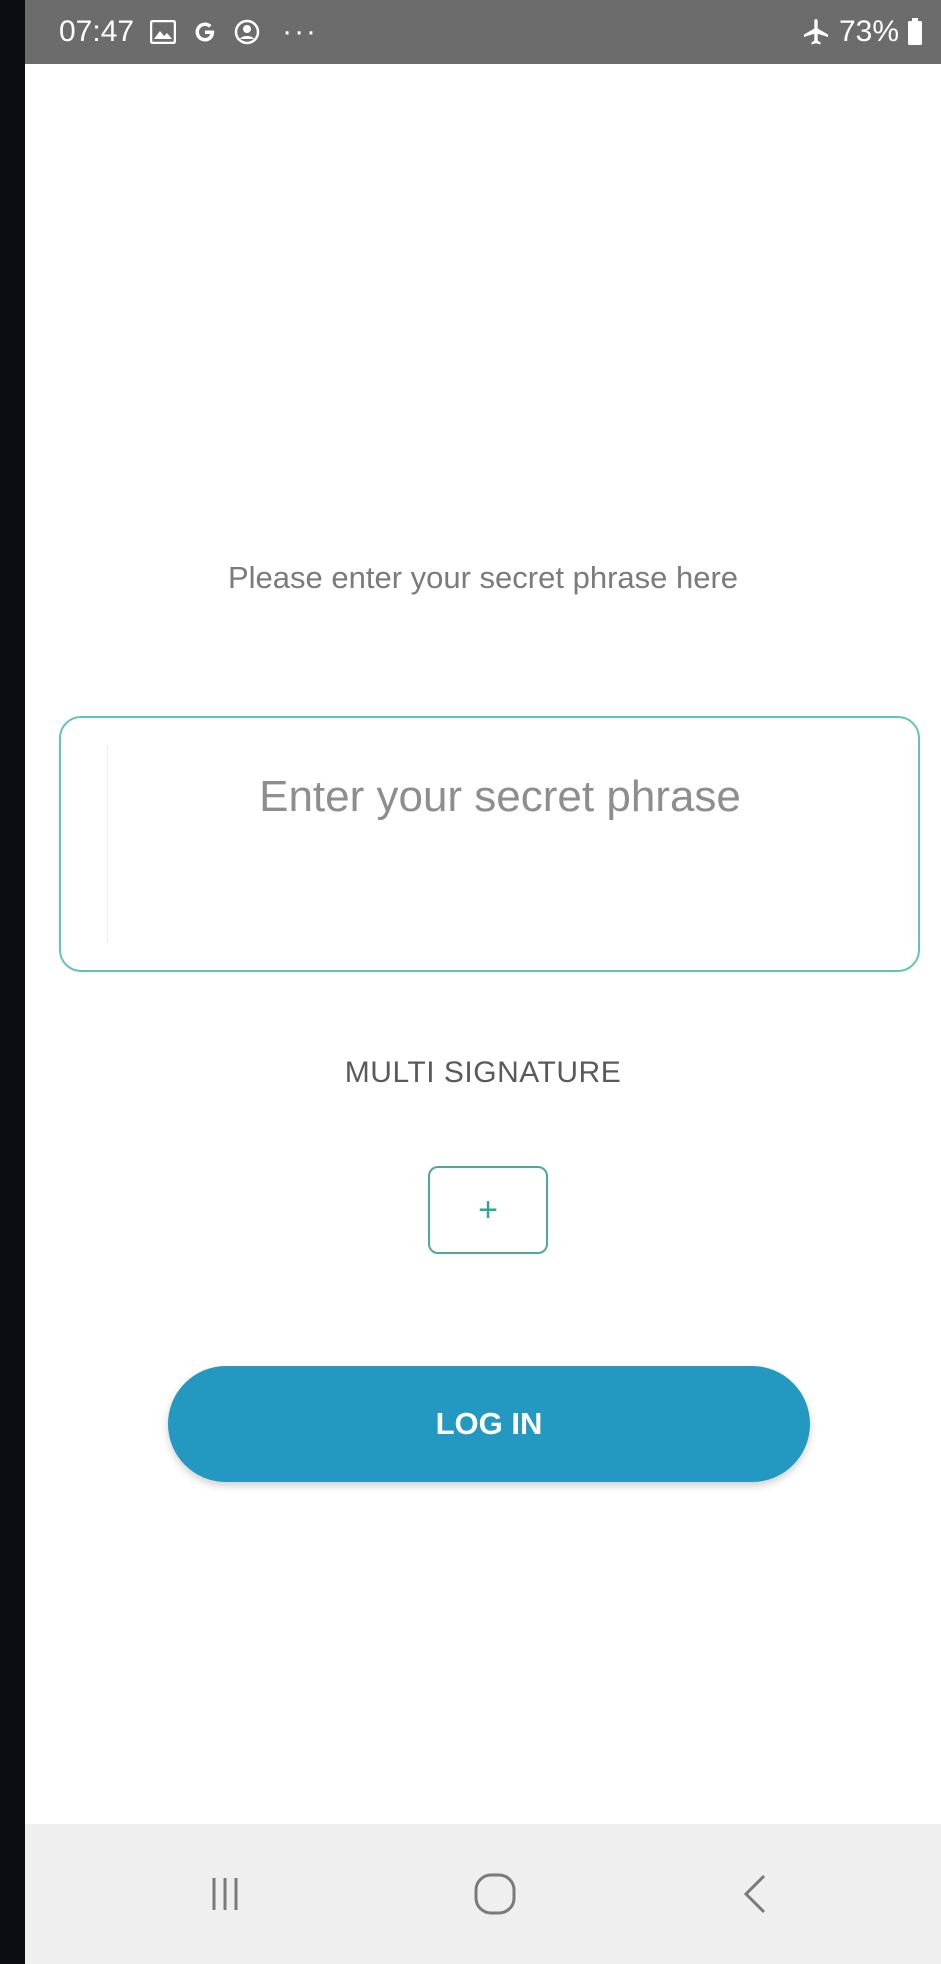 This screenshot has width=941, height=1964. I want to click on gallery-icon, so click(163, 32).